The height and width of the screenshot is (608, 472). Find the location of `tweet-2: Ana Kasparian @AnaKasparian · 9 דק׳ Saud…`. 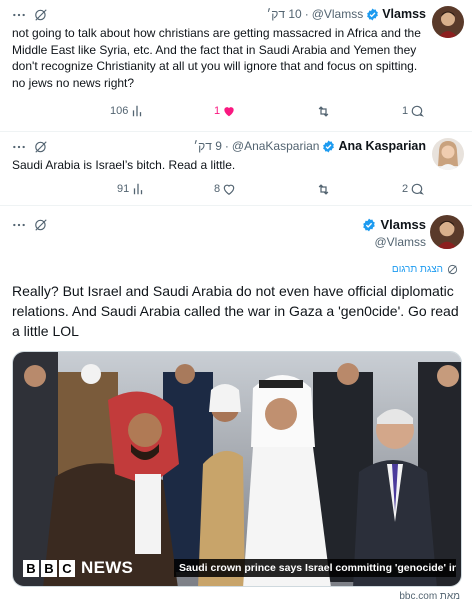

tweet-2: Ana Kasparian @AnaKasparian · 9 דק׳ Saud… is located at coordinates (236, 169).